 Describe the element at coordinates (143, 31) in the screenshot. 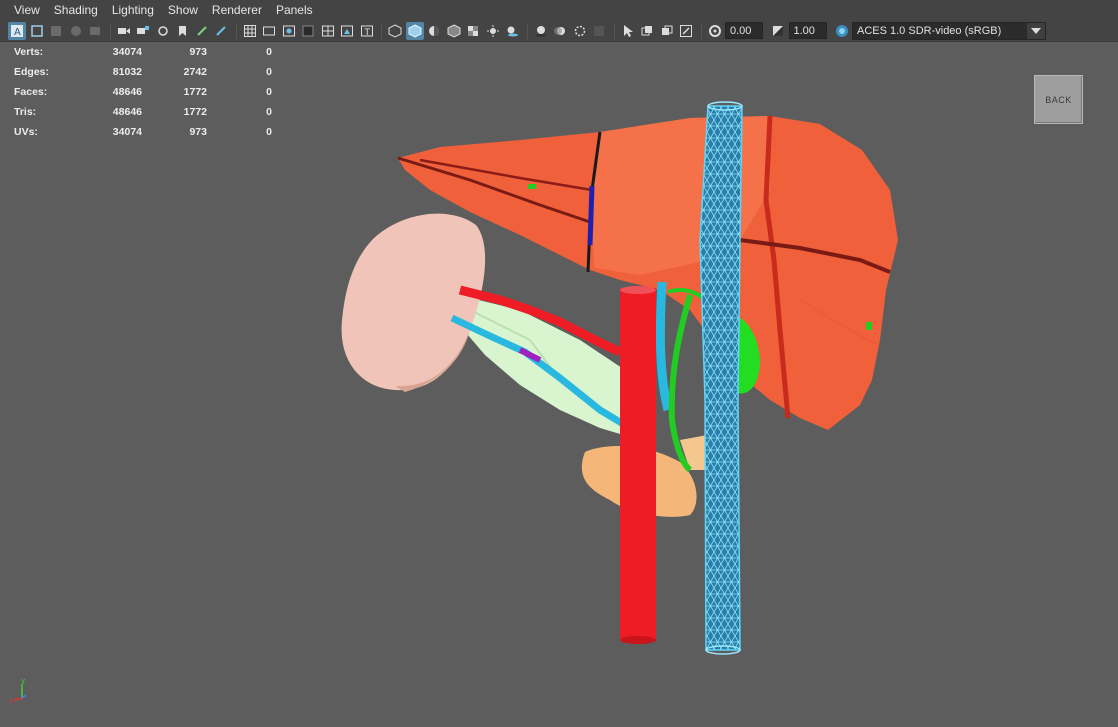

I see `camera-lock-icon` at that location.